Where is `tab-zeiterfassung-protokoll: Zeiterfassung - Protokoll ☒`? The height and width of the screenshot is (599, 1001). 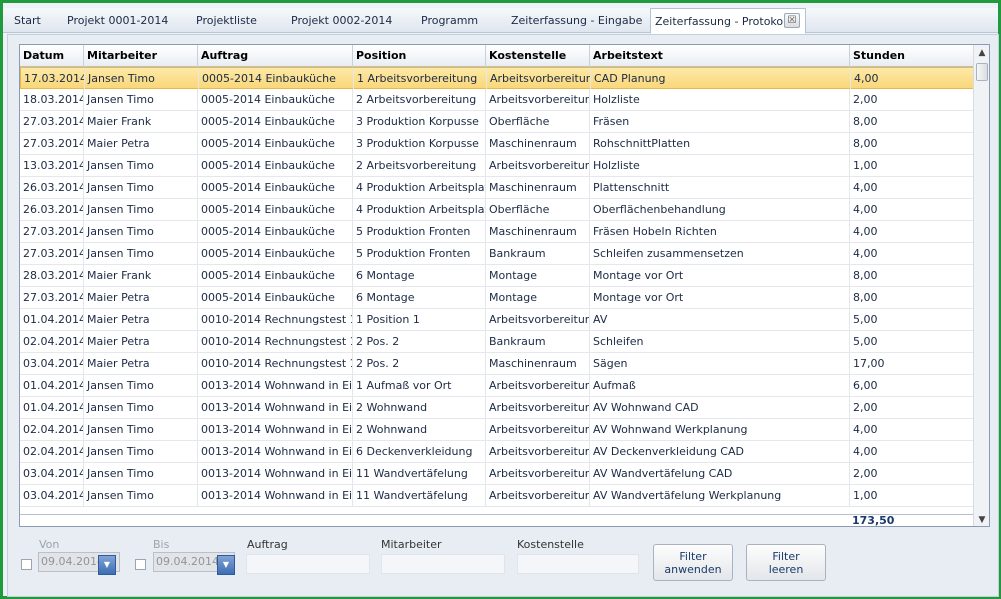
tab-zeiterfassung-protokoll: Zeiterfassung - Protokoll ☒ is located at coordinates (728, 21).